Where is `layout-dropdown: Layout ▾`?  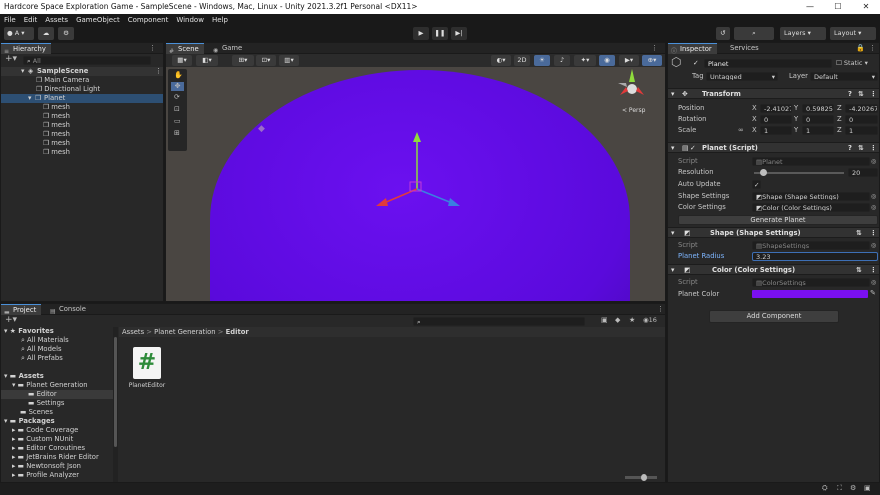 layout-dropdown: Layout ▾ is located at coordinates (853, 33).